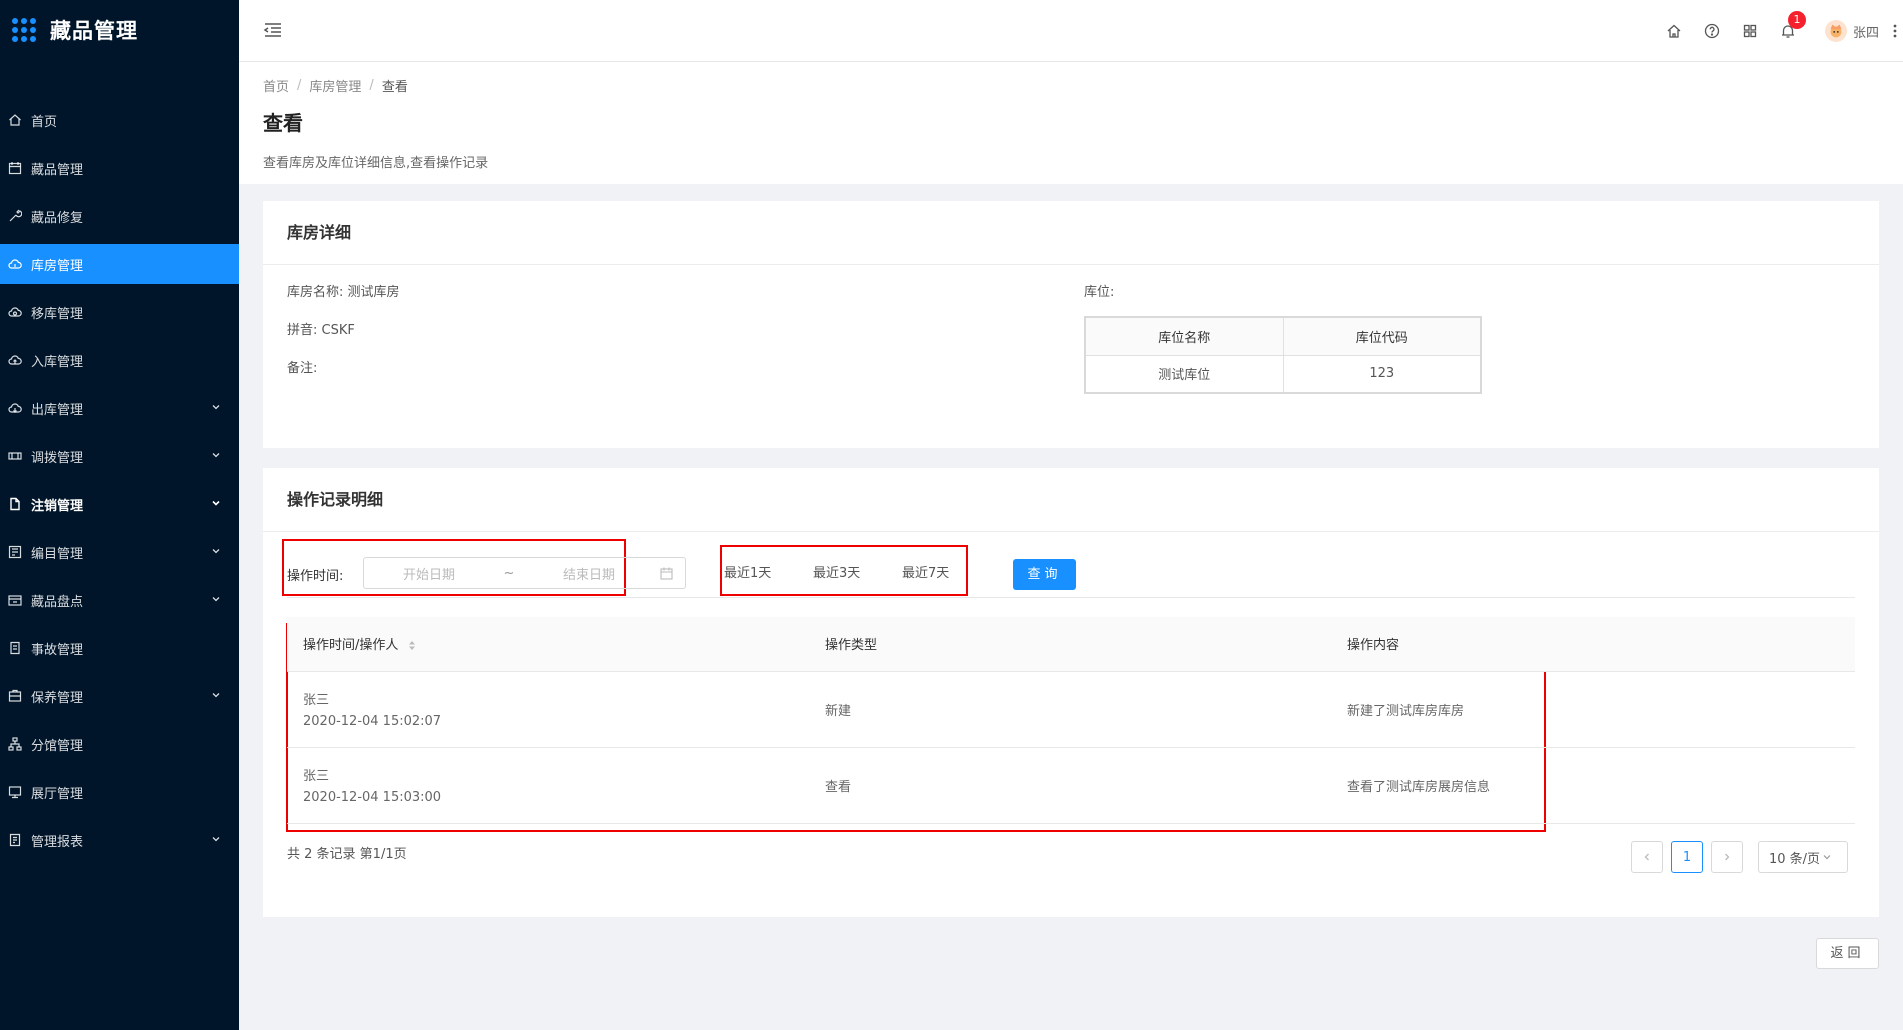  Describe the element at coordinates (1382, 374) in the screenshot. I see `location-code-cell: 123` at that location.